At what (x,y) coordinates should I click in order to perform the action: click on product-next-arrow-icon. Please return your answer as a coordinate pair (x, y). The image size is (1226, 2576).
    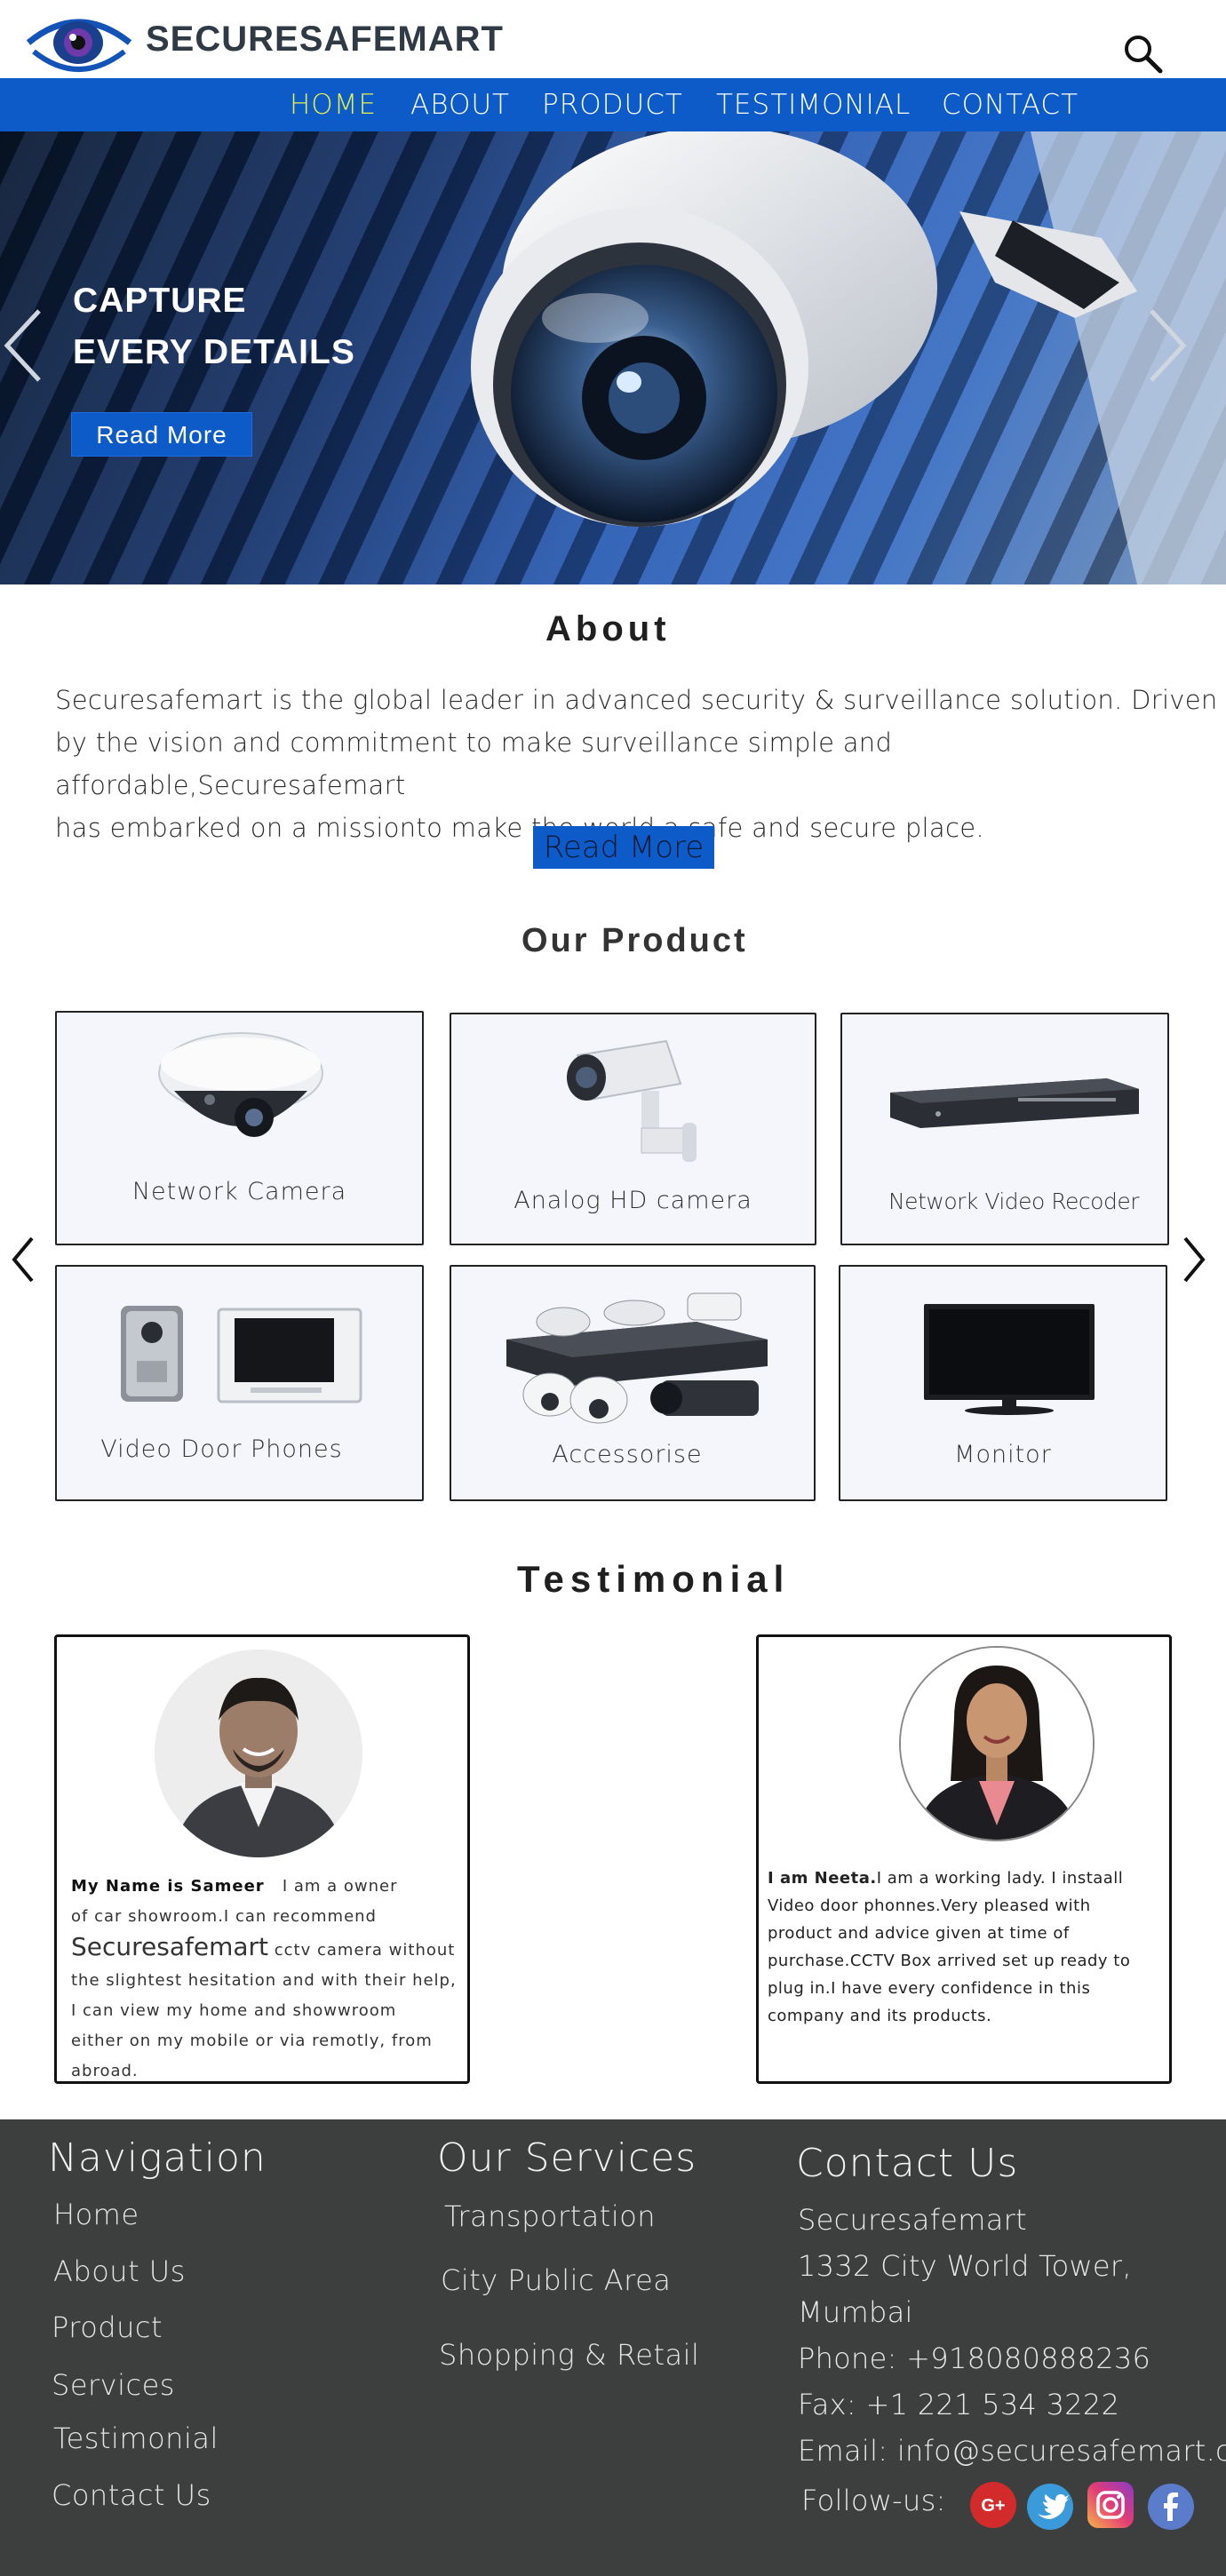
    Looking at the image, I should click on (1194, 1259).